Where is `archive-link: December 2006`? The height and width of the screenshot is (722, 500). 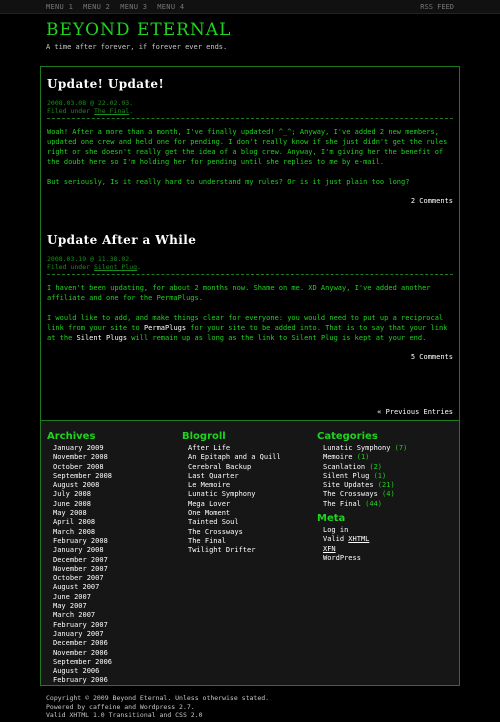 archive-link: December 2006 is located at coordinates (117, 643).